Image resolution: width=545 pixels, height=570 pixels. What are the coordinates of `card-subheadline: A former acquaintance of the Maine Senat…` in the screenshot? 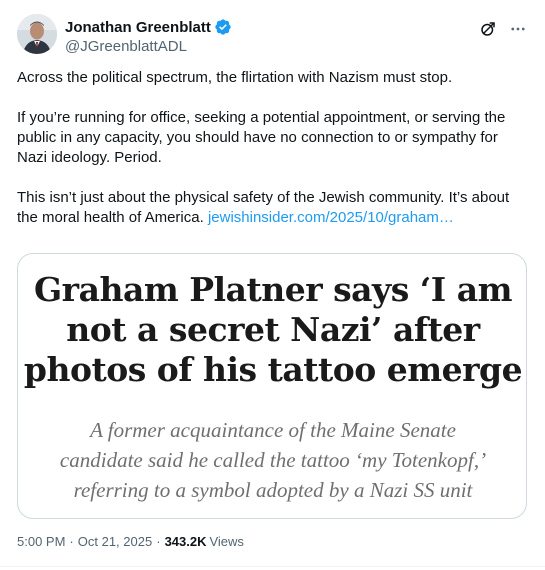 It's located at (272, 460).